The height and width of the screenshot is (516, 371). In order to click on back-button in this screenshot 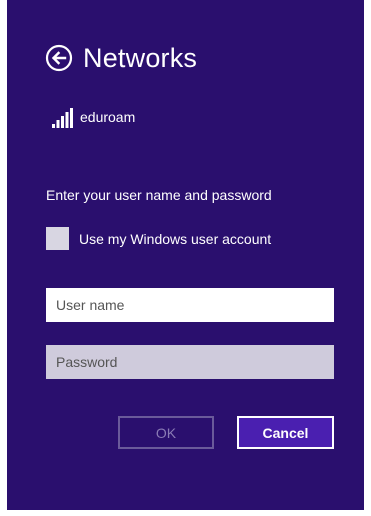, I will do `click(59, 58)`.